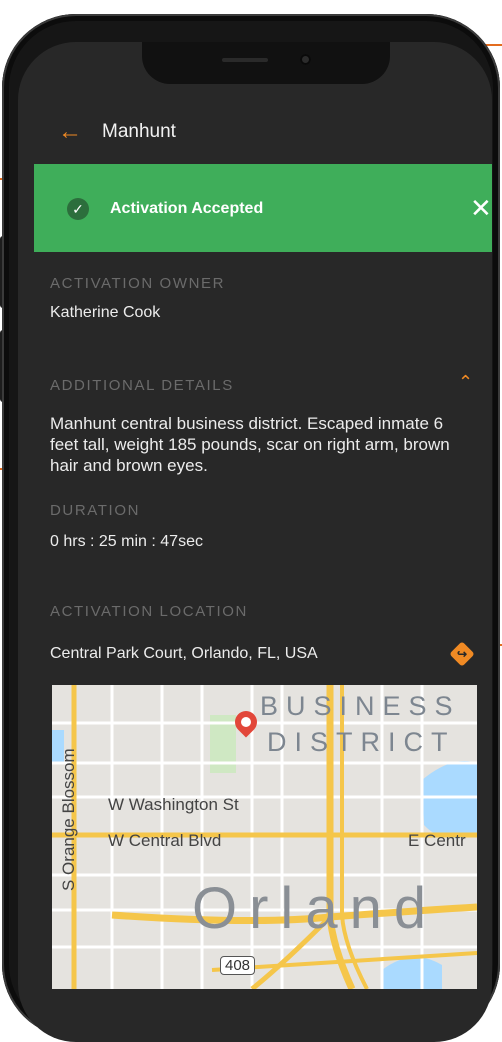 The height and width of the screenshot is (1042, 502). I want to click on top-bar: ← Manhunt, so click(255, 133).